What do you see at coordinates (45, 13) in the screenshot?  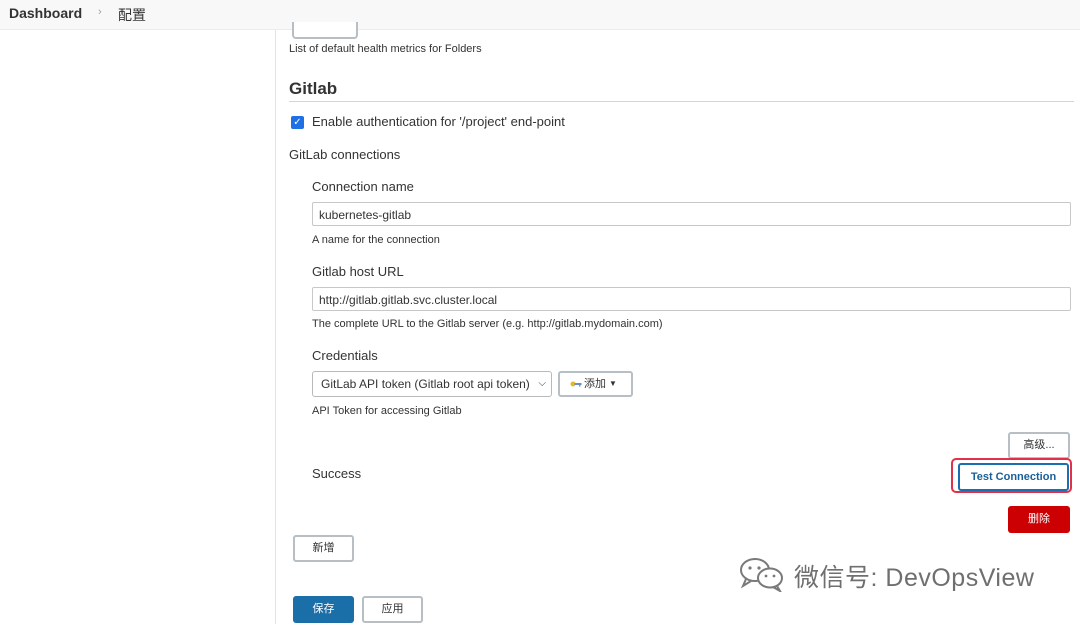 I see `breadcrumb-dashboard-link: Dashboard` at bounding box center [45, 13].